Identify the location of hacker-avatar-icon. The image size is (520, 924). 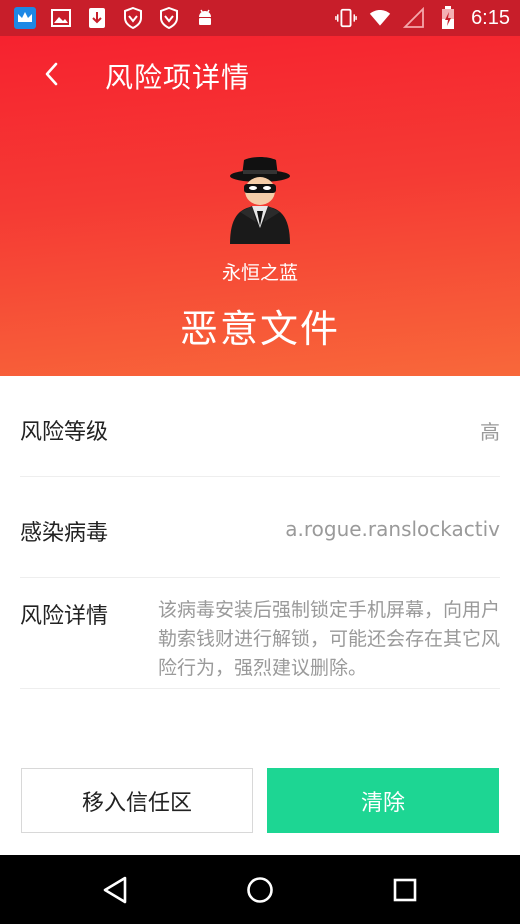
(260, 201).